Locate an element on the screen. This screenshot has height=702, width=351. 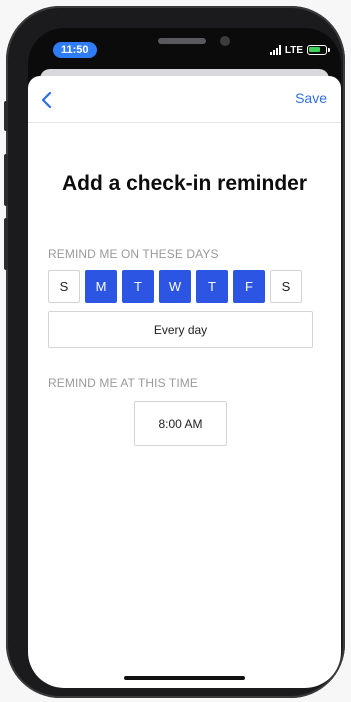
home-indicator is located at coordinates (184, 678).